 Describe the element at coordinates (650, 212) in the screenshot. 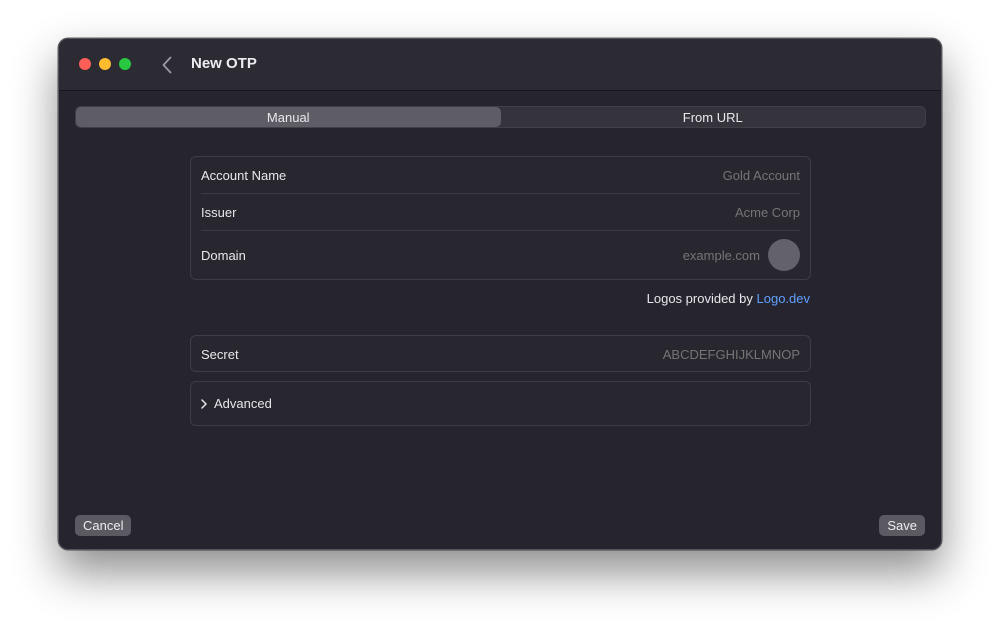

I see `issuer-input` at that location.